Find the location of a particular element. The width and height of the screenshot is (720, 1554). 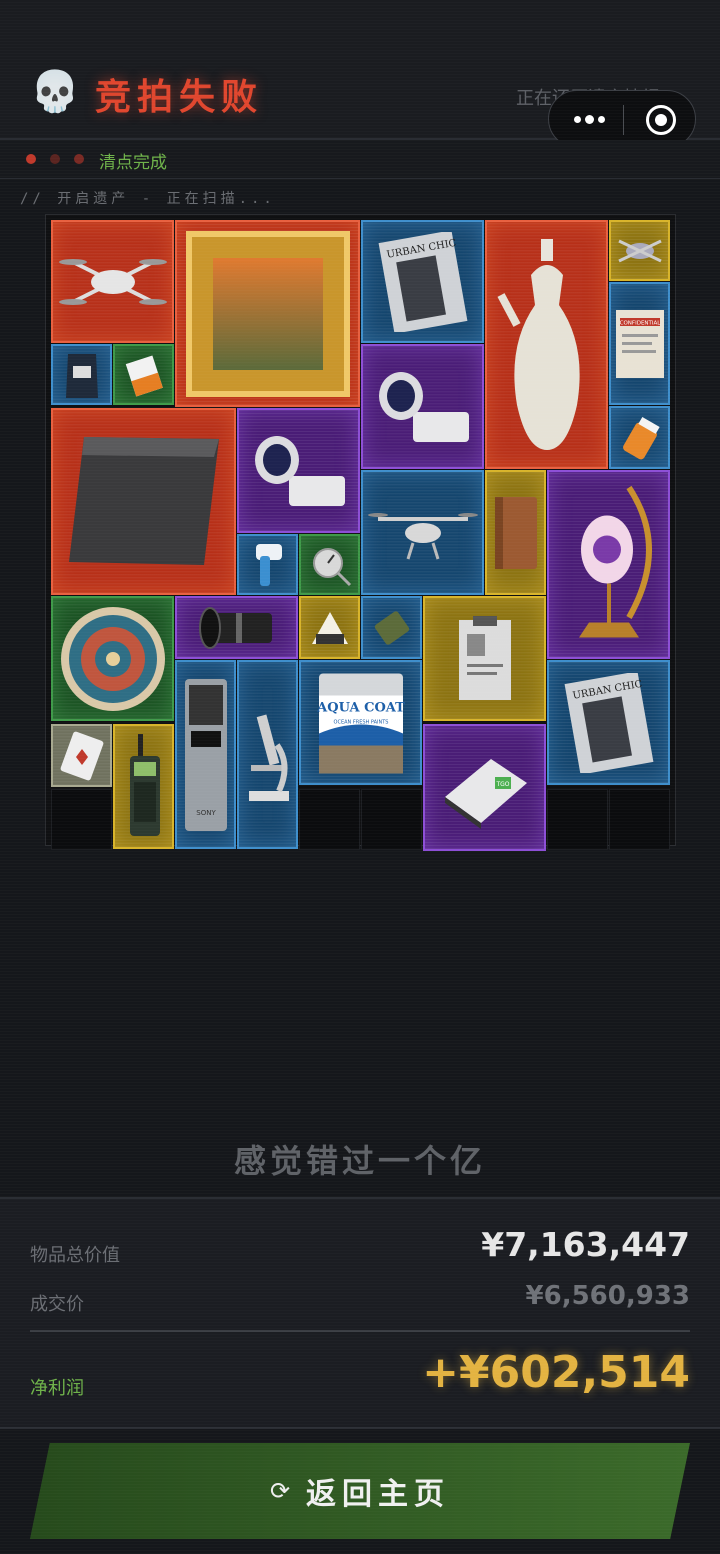

item-dial-thermometer is located at coordinates (329, 564).